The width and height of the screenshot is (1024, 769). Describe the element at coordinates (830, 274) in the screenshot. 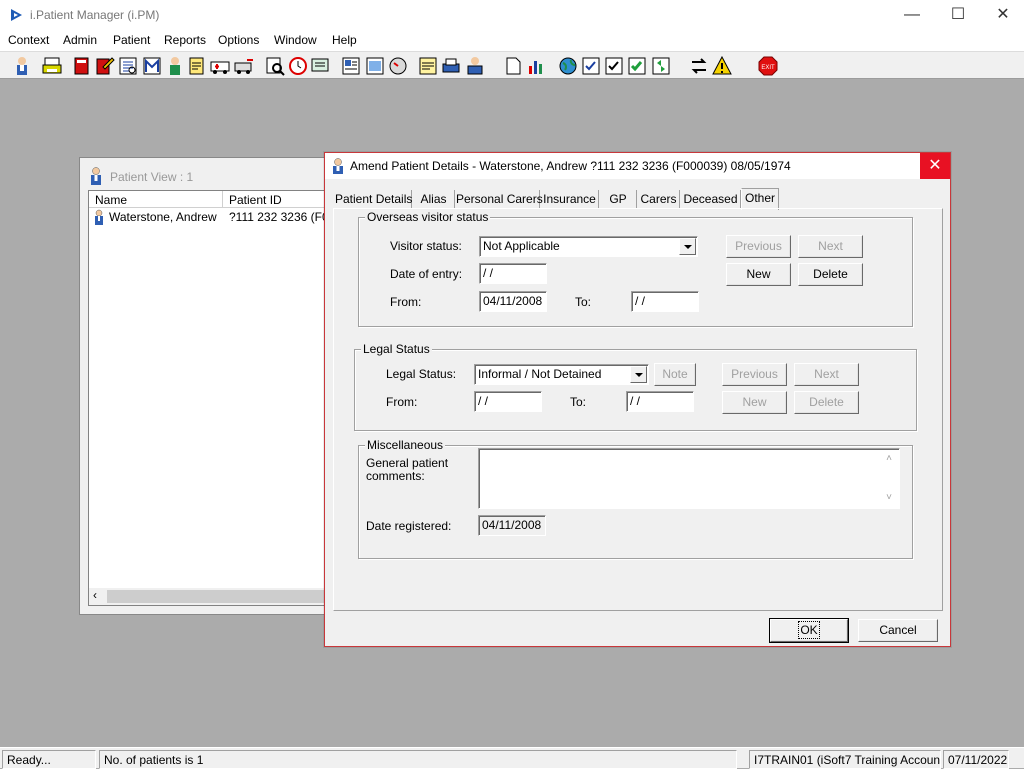

I see `overseas-delete-button: Delete` at that location.